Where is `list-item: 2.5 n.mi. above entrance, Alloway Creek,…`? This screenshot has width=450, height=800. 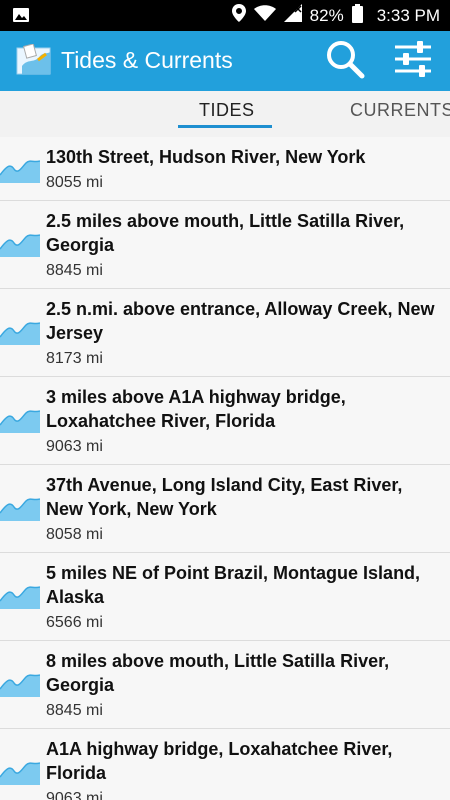 list-item: 2.5 n.mi. above entrance, Alloway Creek,… is located at coordinates (225, 333).